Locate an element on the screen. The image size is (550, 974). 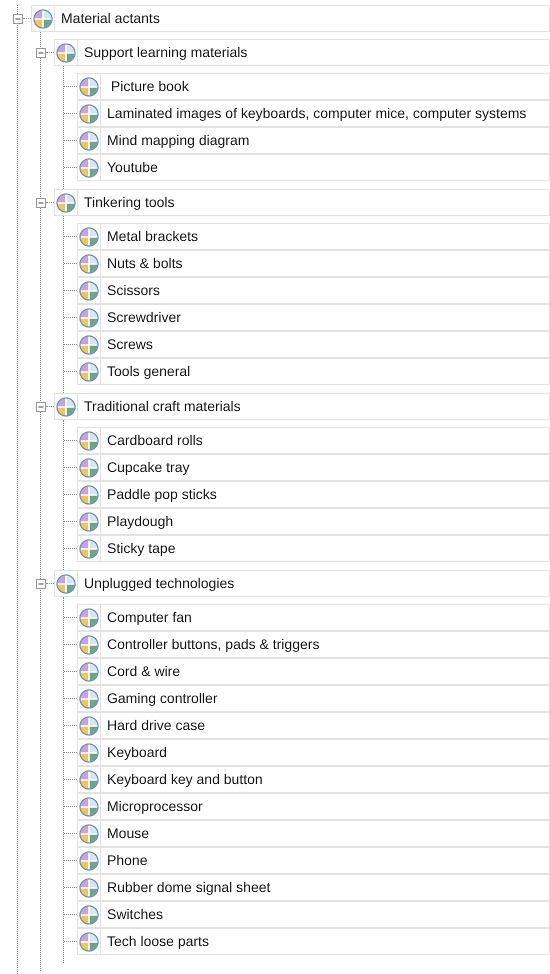
tree-item: Cupcake tray is located at coordinates (313, 467).